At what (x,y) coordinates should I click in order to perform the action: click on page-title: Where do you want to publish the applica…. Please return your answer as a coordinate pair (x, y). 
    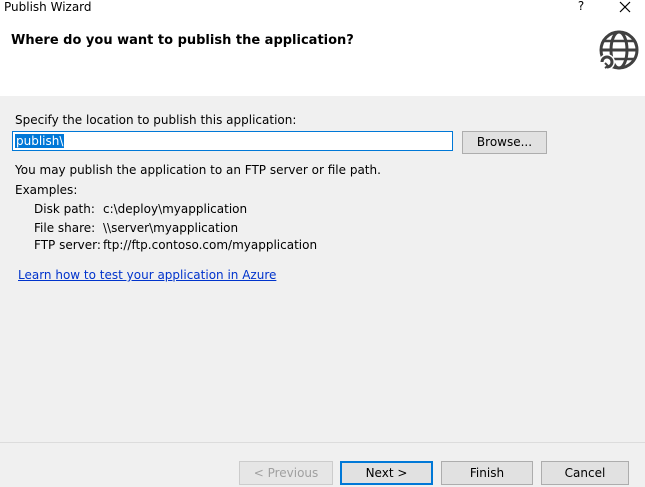
    Looking at the image, I should click on (182, 40).